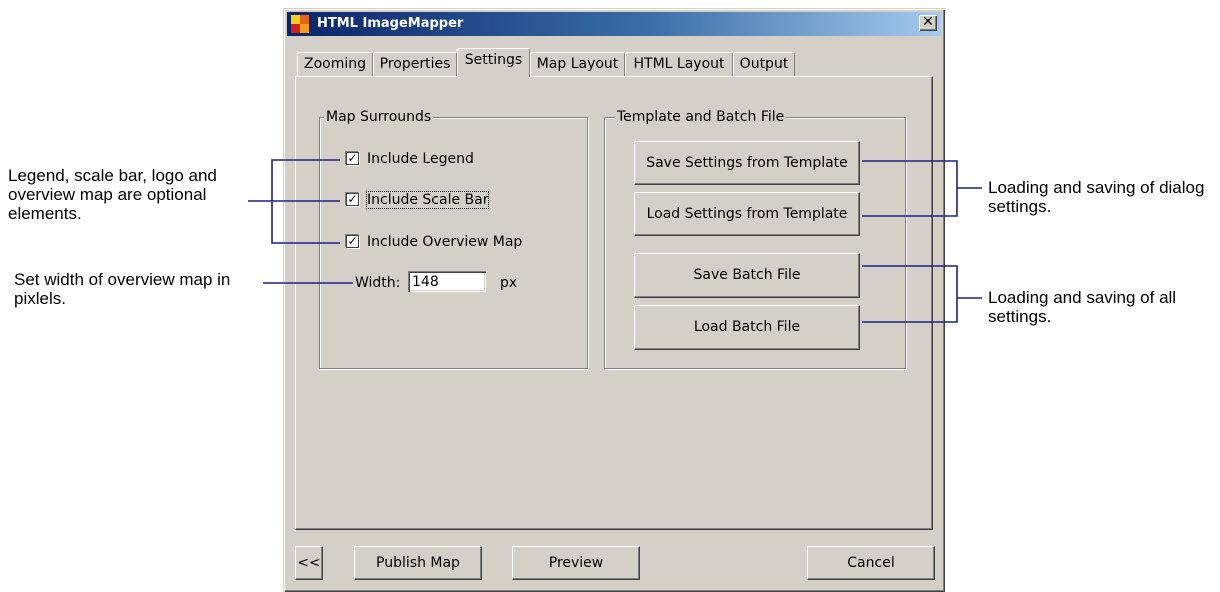  Describe the element at coordinates (747, 327) in the screenshot. I see `load-batch-file-button: Load Batch File` at that location.